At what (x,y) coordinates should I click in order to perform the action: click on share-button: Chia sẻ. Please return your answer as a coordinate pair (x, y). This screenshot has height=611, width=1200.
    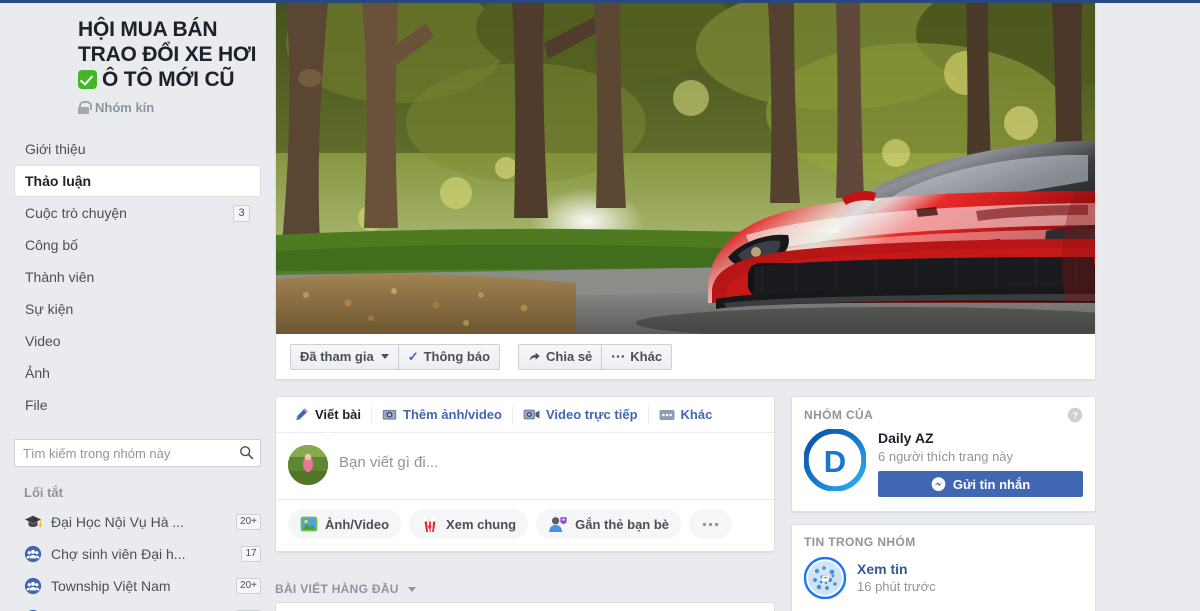
    Looking at the image, I should click on (560, 356).